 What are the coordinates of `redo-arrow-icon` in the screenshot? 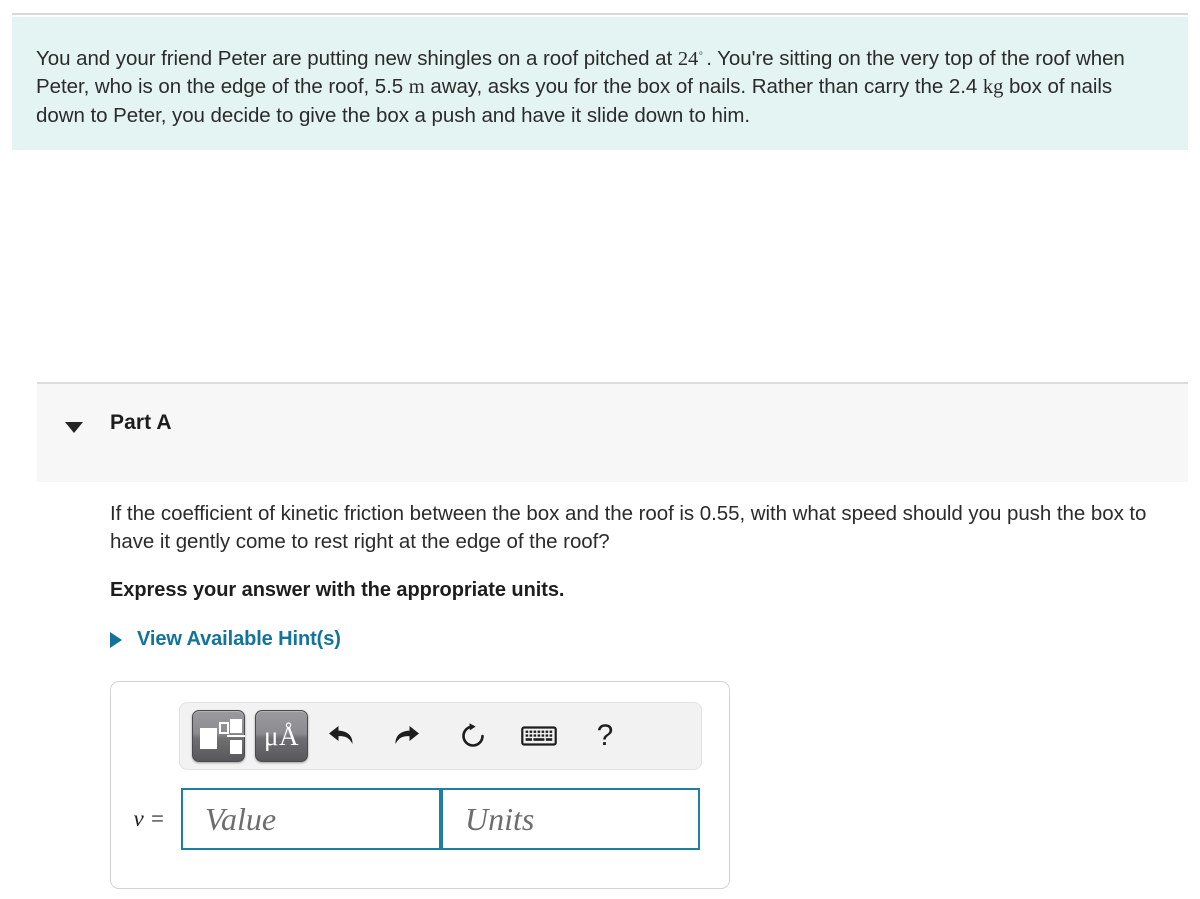 It's located at (407, 735).